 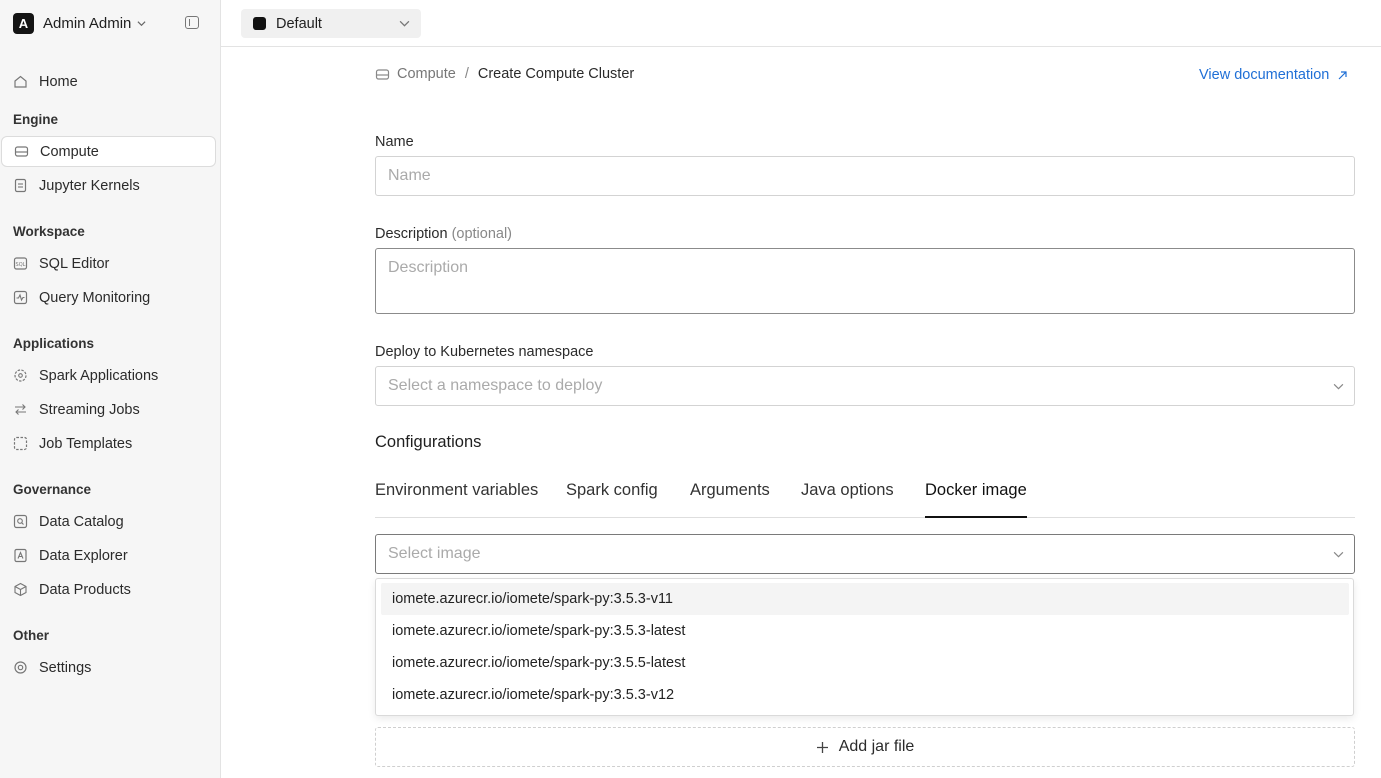 I want to click on sidebar-item-job-templates: Job Templates, so click(x=108, y=443).